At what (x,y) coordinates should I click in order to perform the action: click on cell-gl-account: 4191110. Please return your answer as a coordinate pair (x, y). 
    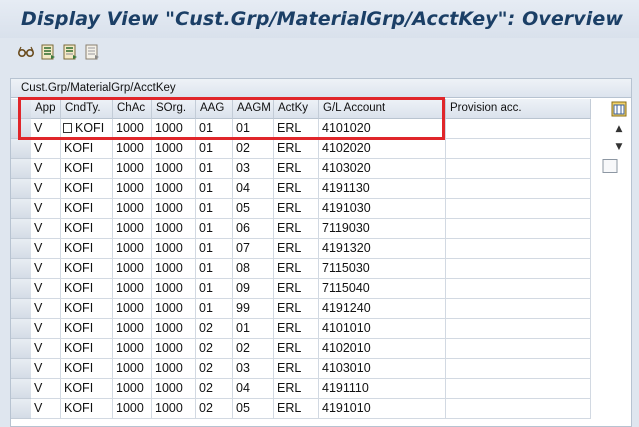
    Looking at the image, I should click on (382, 389).